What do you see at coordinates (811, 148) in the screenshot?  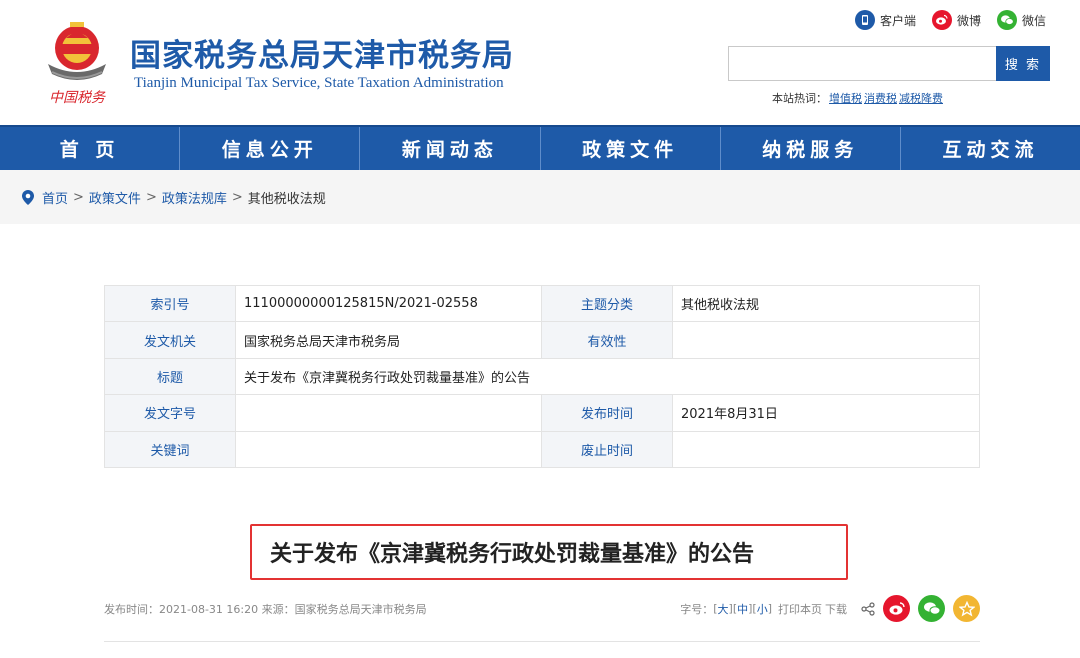 I see `nav-tax-service: 纳税服务` at bounding box center [811, 148].